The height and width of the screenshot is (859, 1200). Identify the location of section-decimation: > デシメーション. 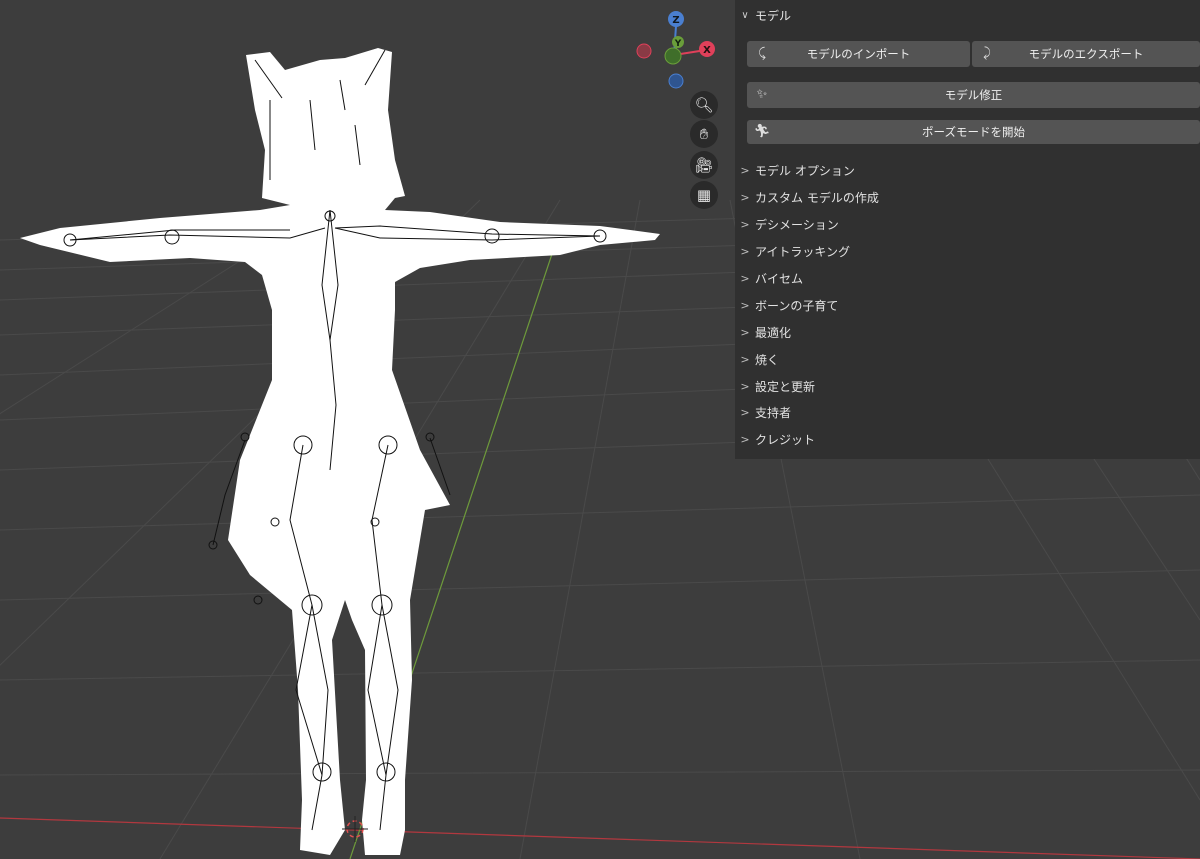
(967, 224).